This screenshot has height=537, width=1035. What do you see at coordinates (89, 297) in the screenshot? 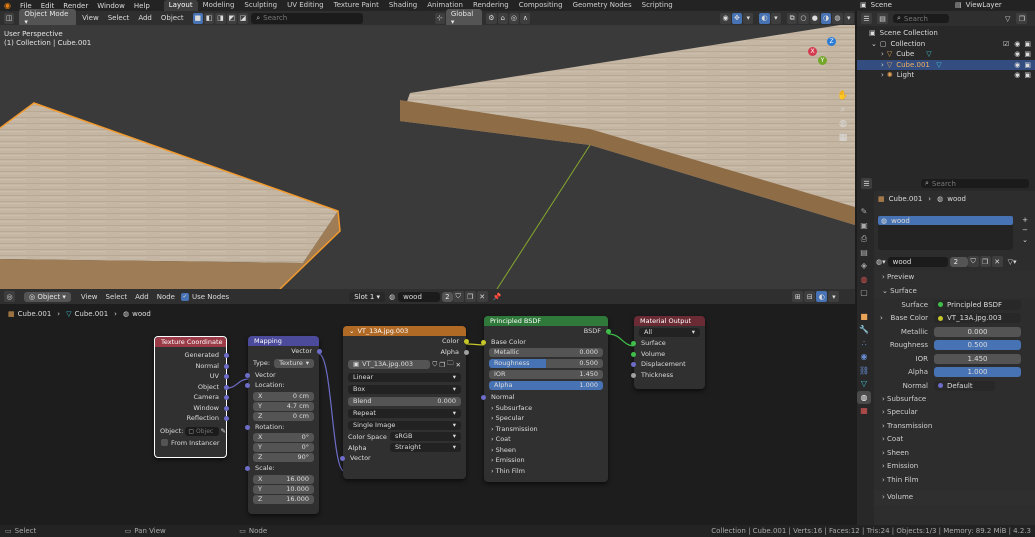
I see `ne-menu-view: View` at bounding box center [89, 297].